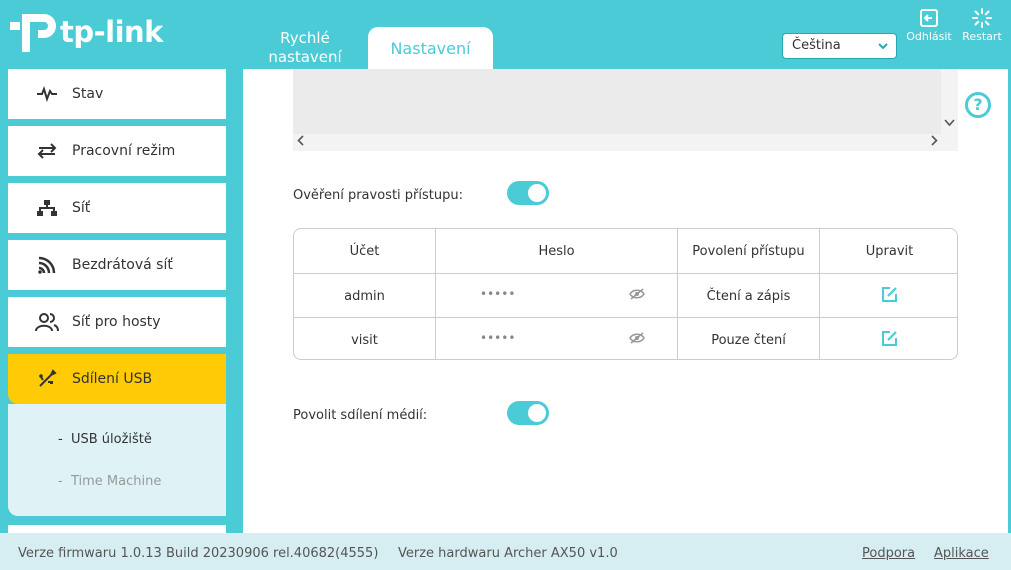 The image size is (1011, 570). What do you see at coordinates (360, 415) in the screenshot?
I see `media-sharing-label: Povolit sdílení médií:` at bounding box center [360, 415].